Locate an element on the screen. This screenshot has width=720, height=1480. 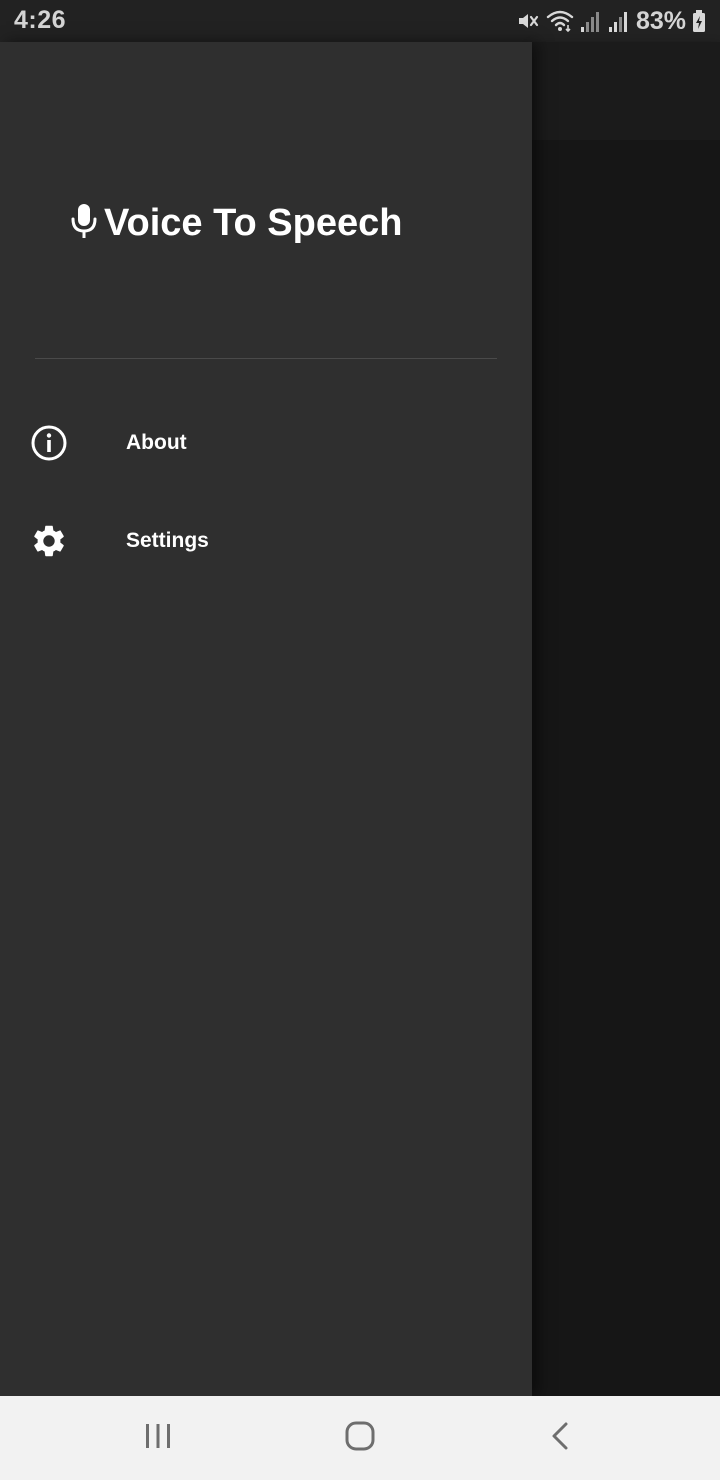
back-icon is located at coordinates (561, 1438).